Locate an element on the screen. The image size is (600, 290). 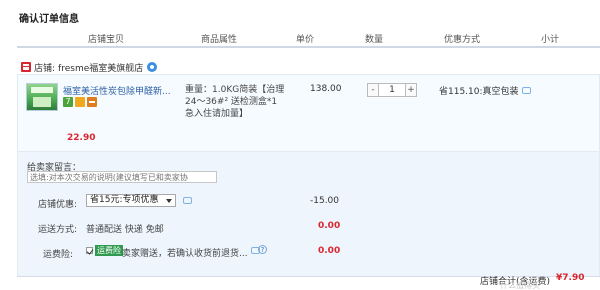
quantity-input: 1 is located at coordinates (392, 90).